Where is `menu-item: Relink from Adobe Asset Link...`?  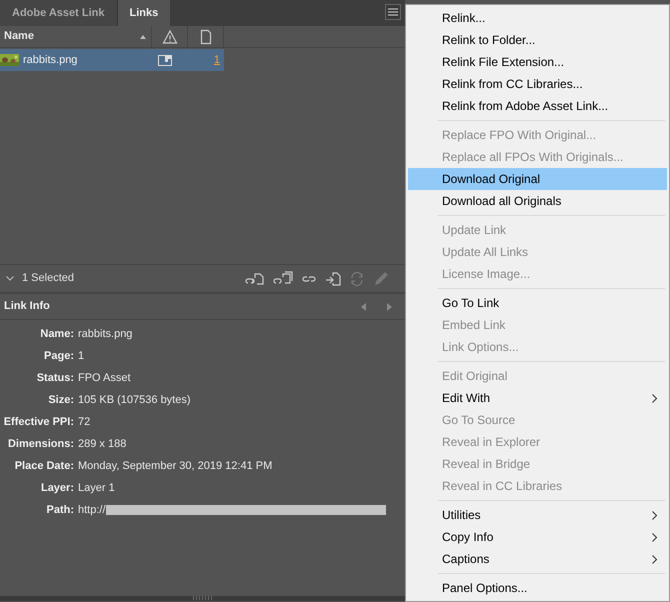 menu-item: Relink from Adobe Asset Link... is located at coordinates (537, 106).